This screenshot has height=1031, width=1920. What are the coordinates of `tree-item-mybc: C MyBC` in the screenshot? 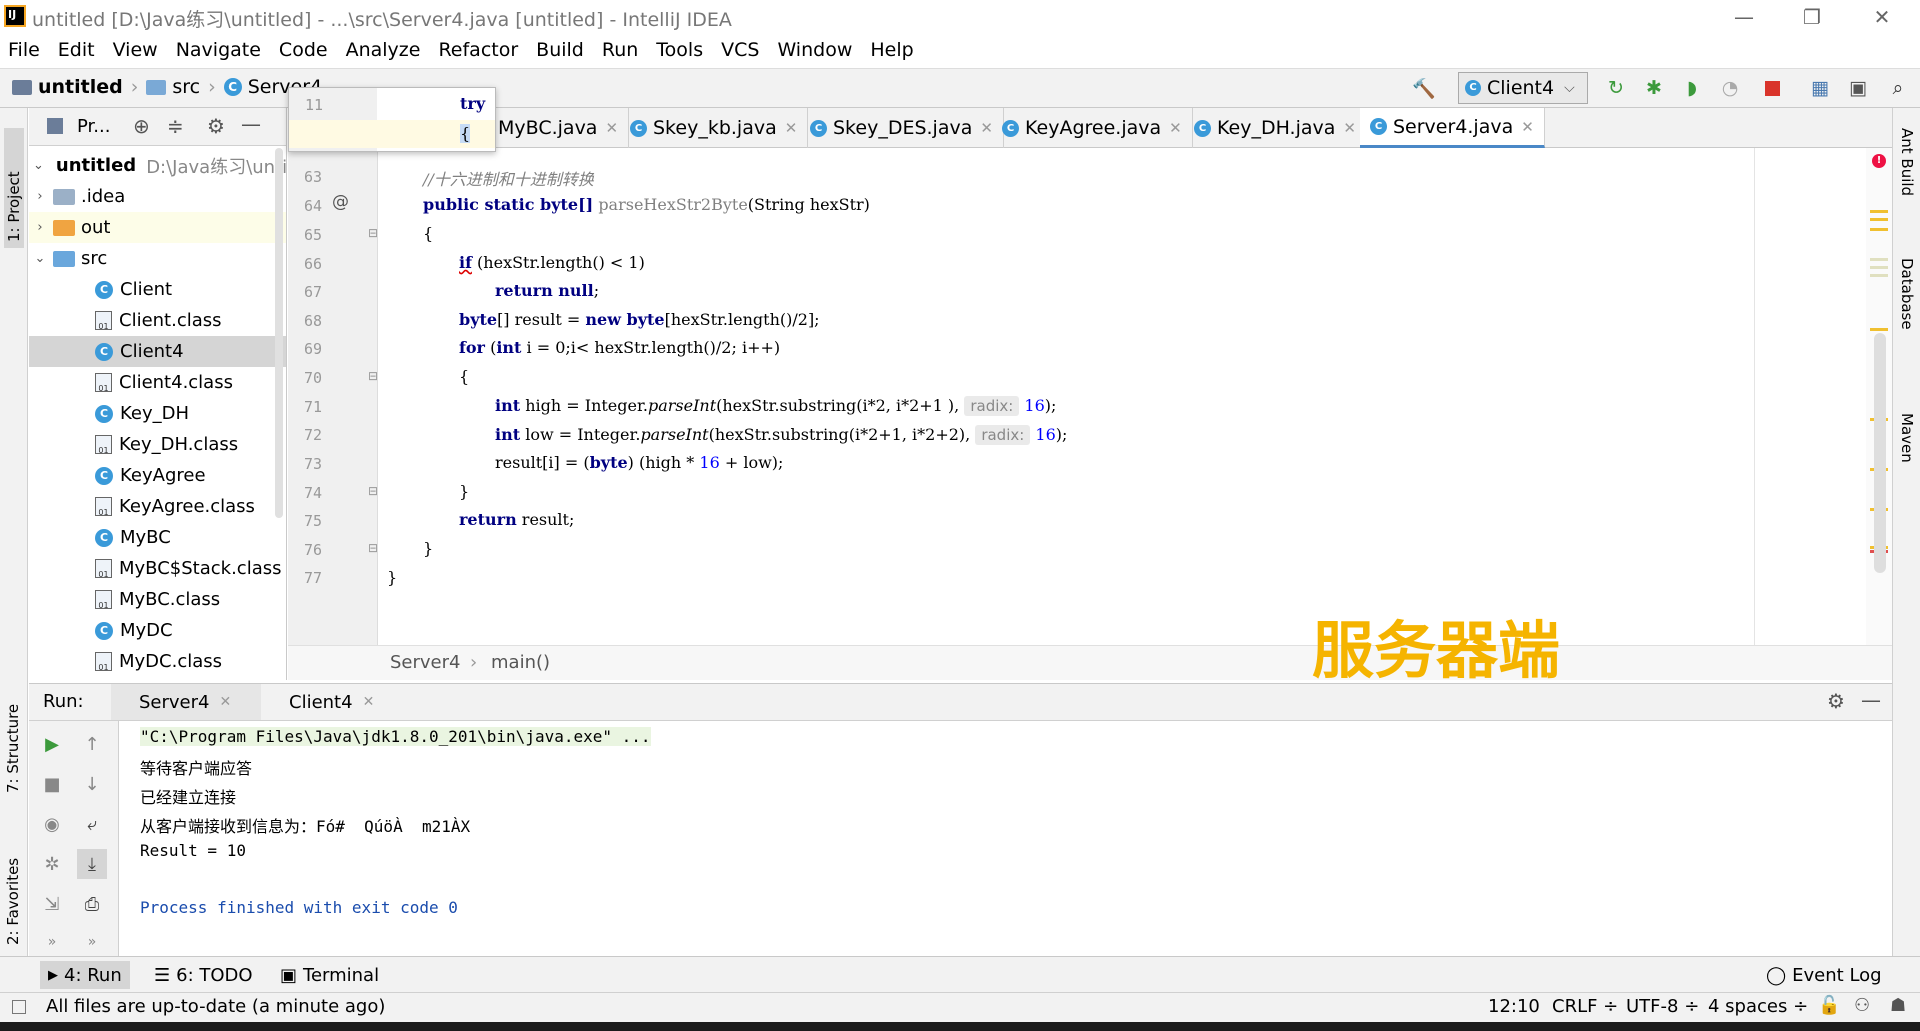 It's located at (157, 537).